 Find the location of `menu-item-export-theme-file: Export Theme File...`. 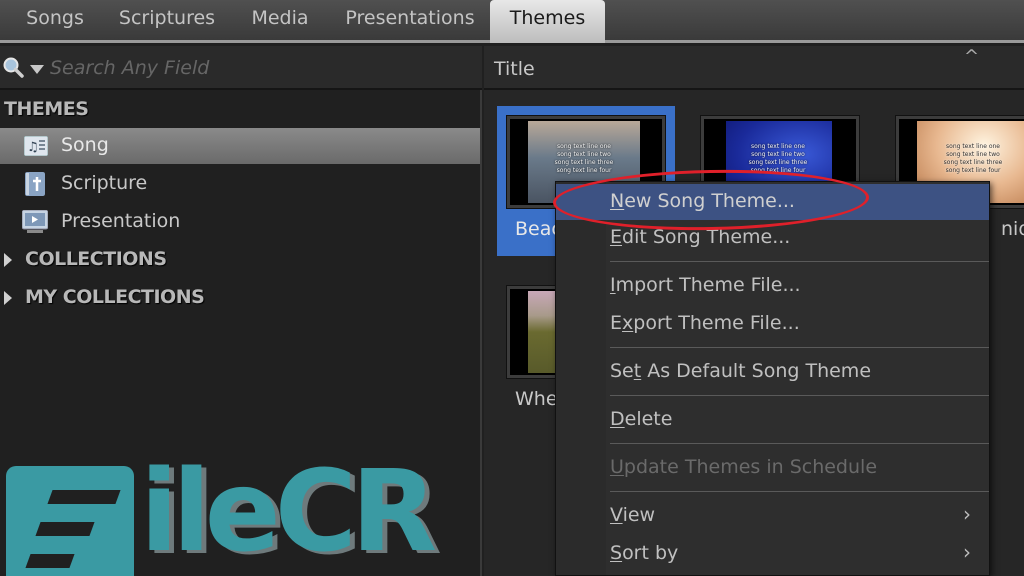

menu-item-export-theme-file: Export Theme File... is located at coordinates (772, 324).